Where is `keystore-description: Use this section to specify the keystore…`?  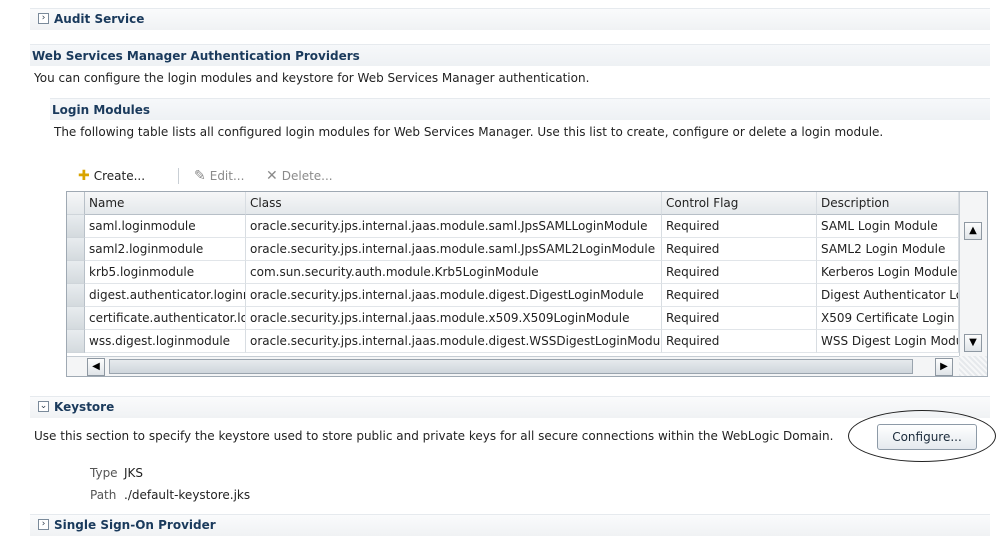
keystore-description: Use this section to specify the keystore… is located at coordinates (434, 436).